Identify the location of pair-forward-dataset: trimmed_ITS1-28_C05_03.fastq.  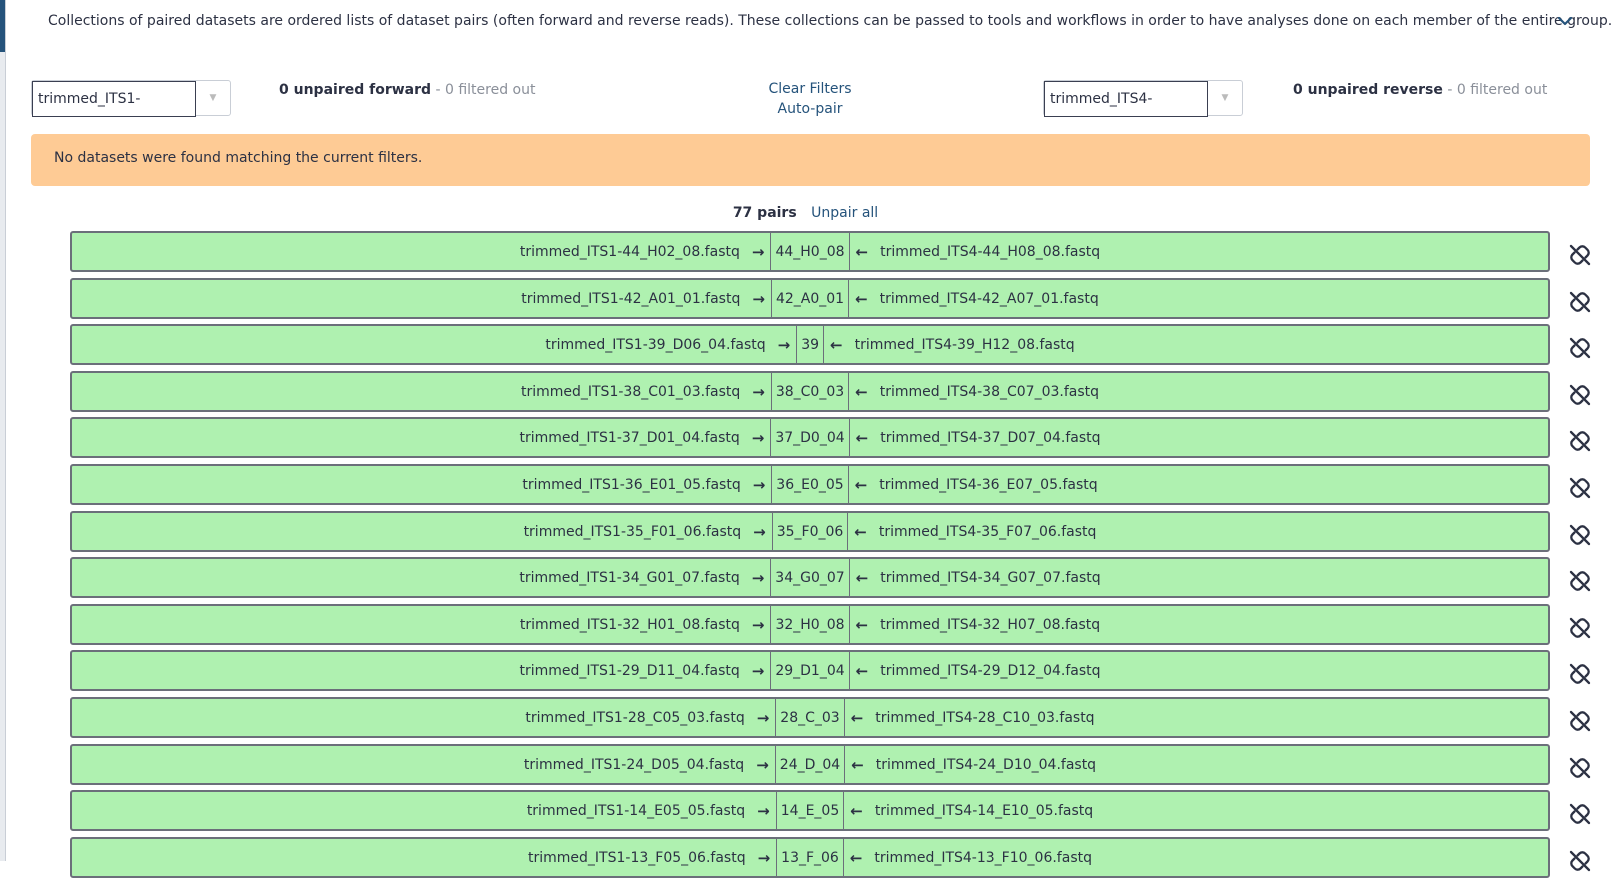
(635, 717).